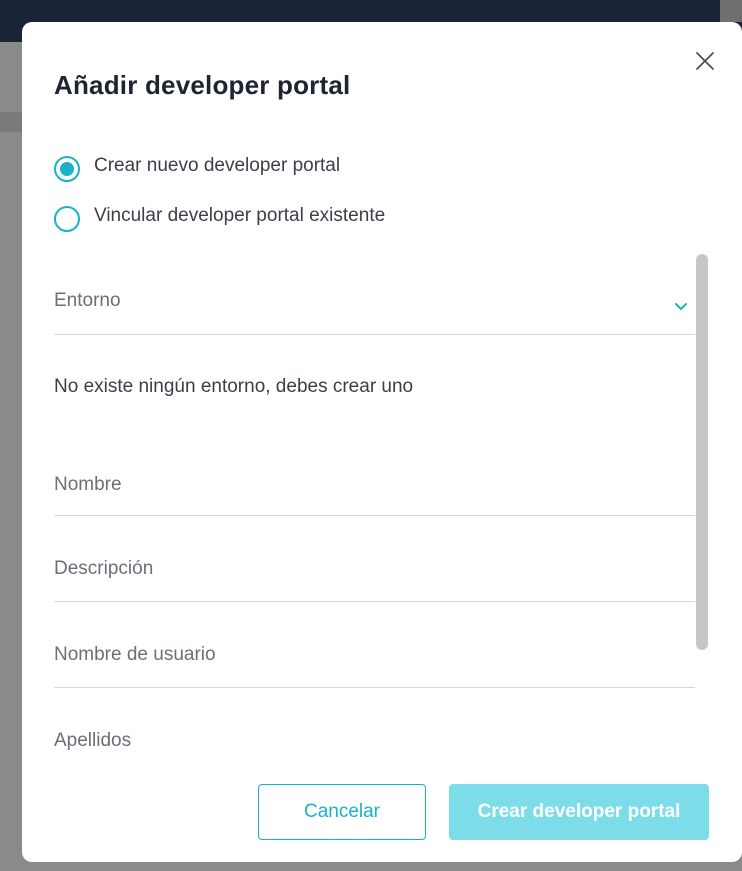  I want to click on descripcion-label: Descripción, so click(104, 568).